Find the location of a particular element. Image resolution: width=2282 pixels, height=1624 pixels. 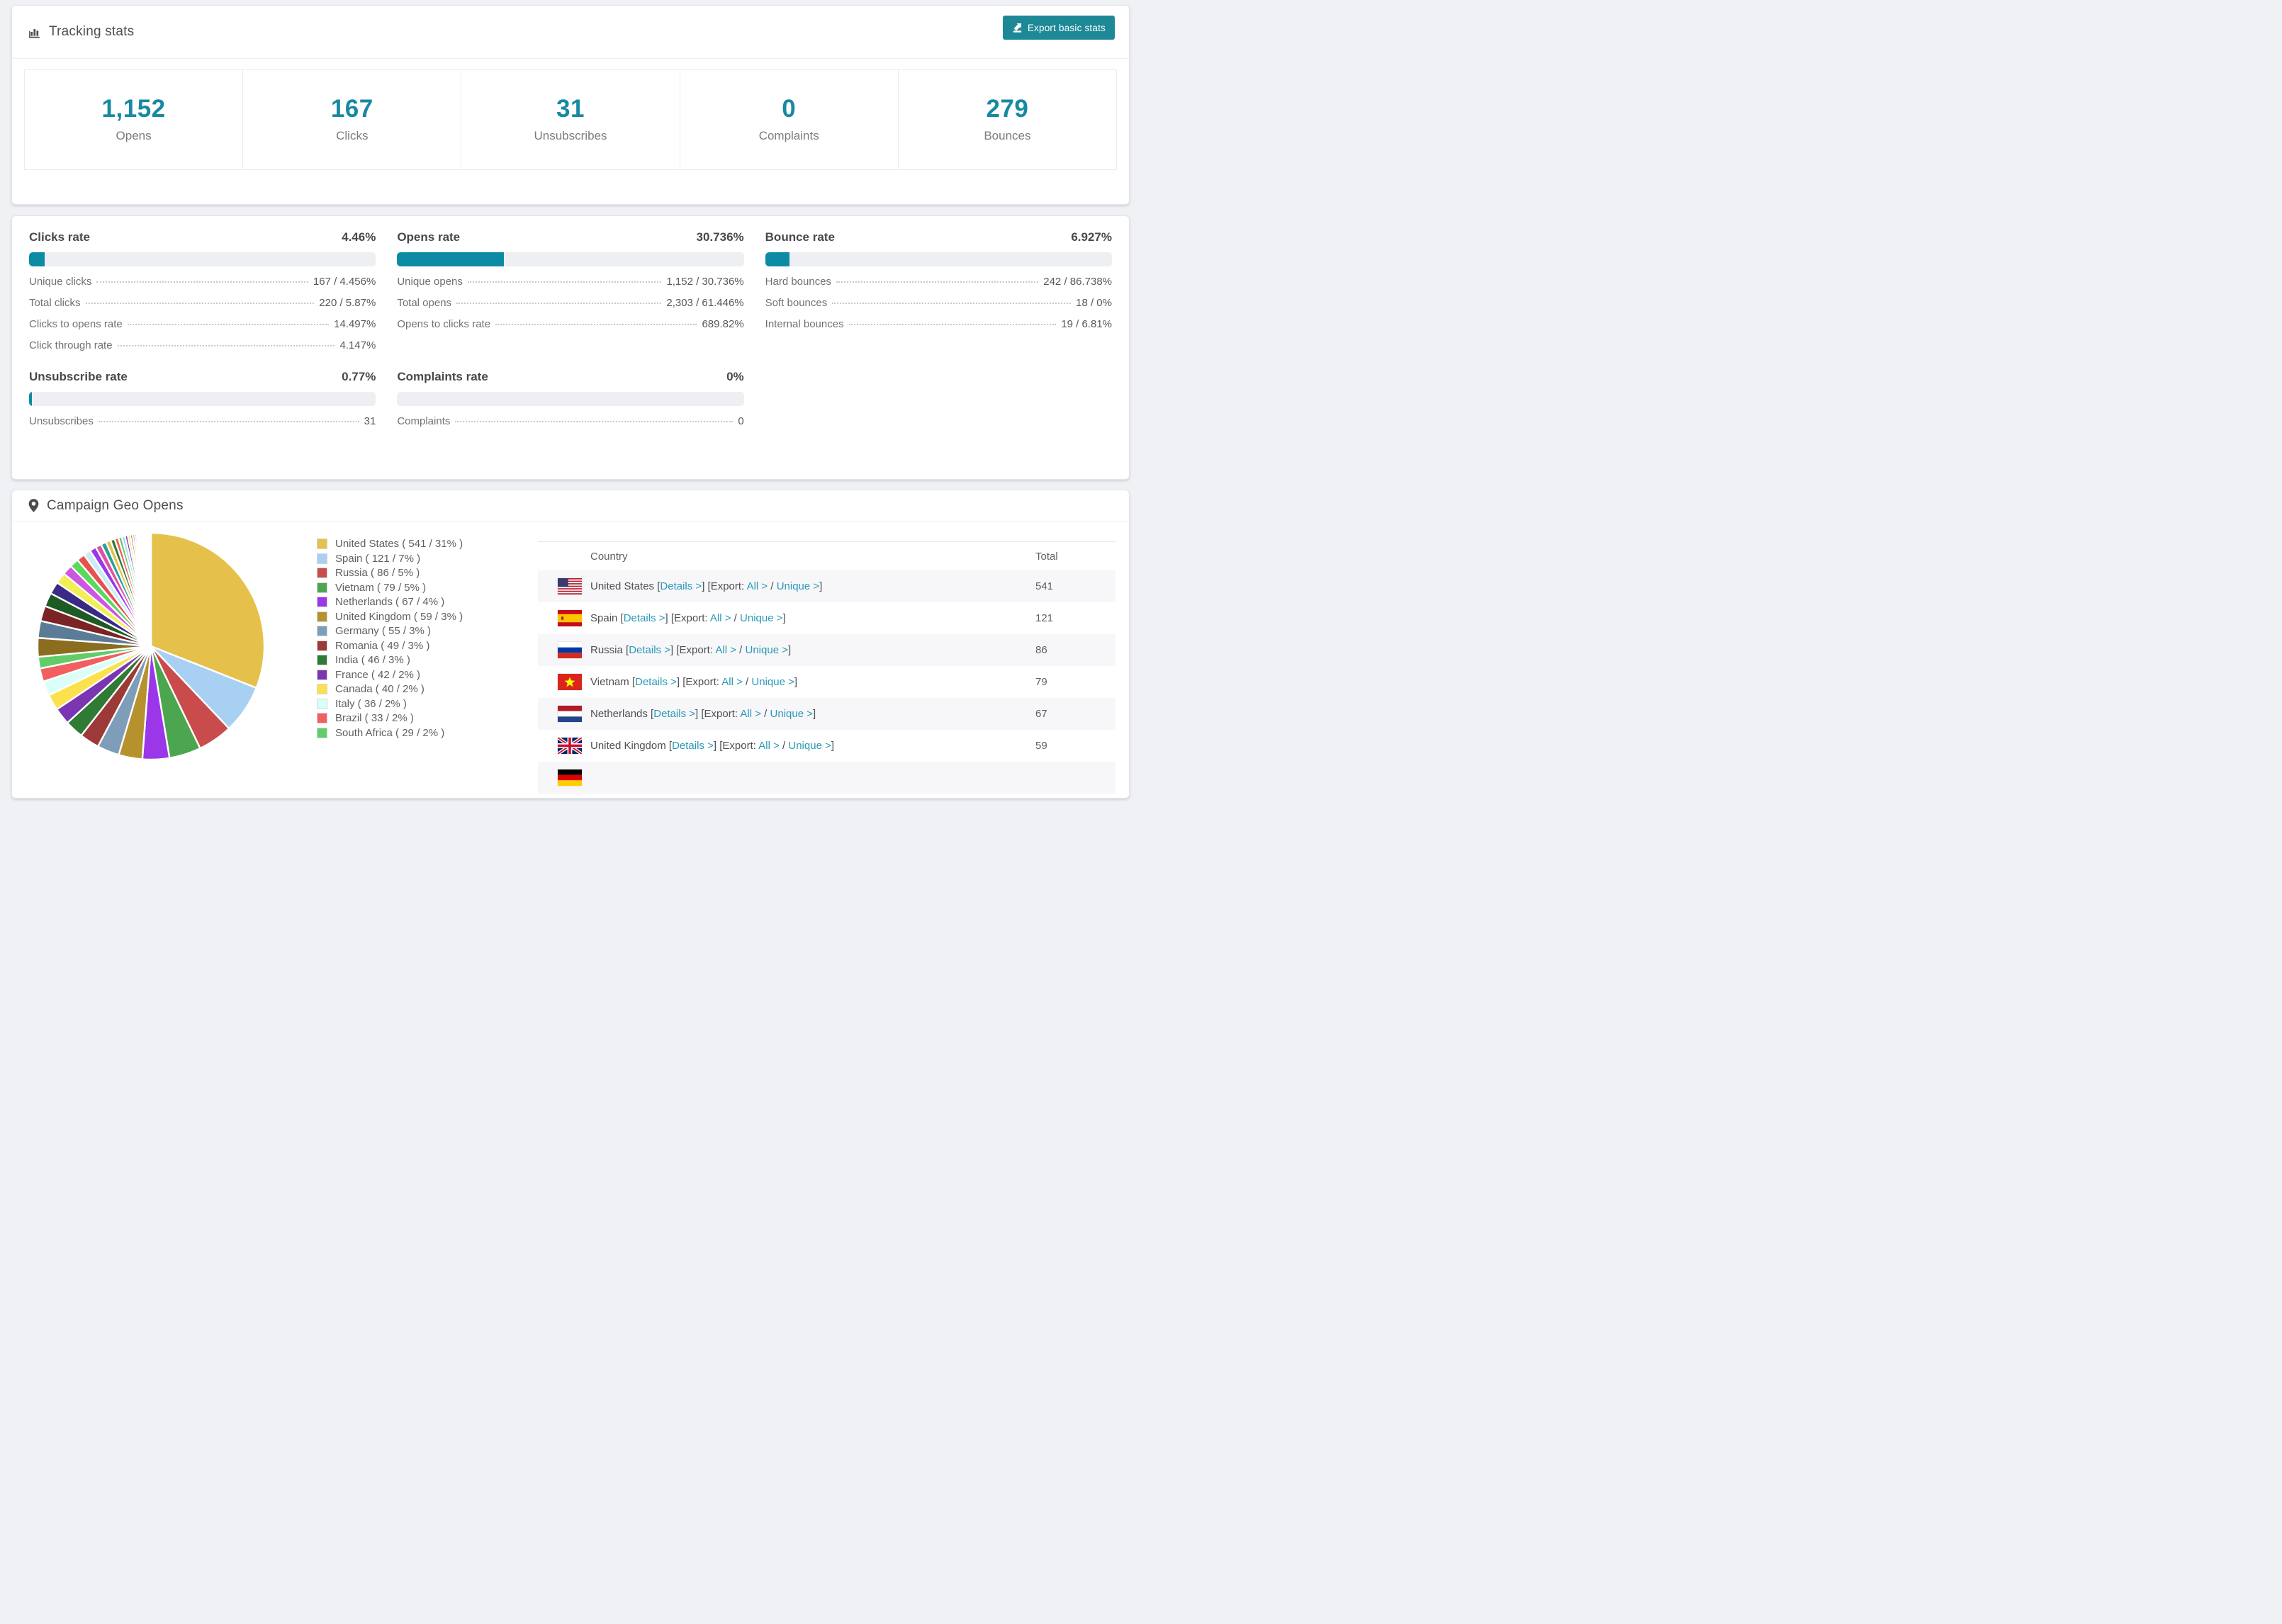

country-total: 67 is located at coordinates (1041, 714).